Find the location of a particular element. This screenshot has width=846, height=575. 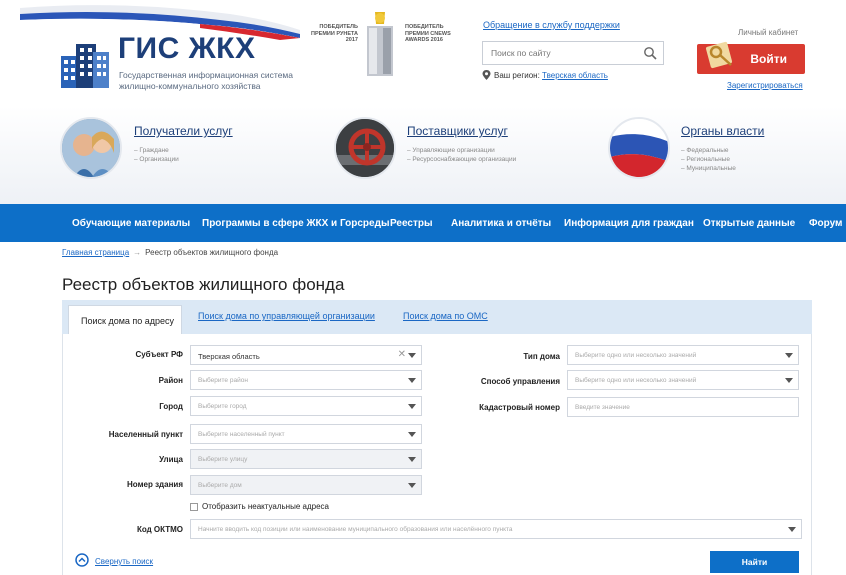

russian-flag-icon is located at coordinates (639, 148).